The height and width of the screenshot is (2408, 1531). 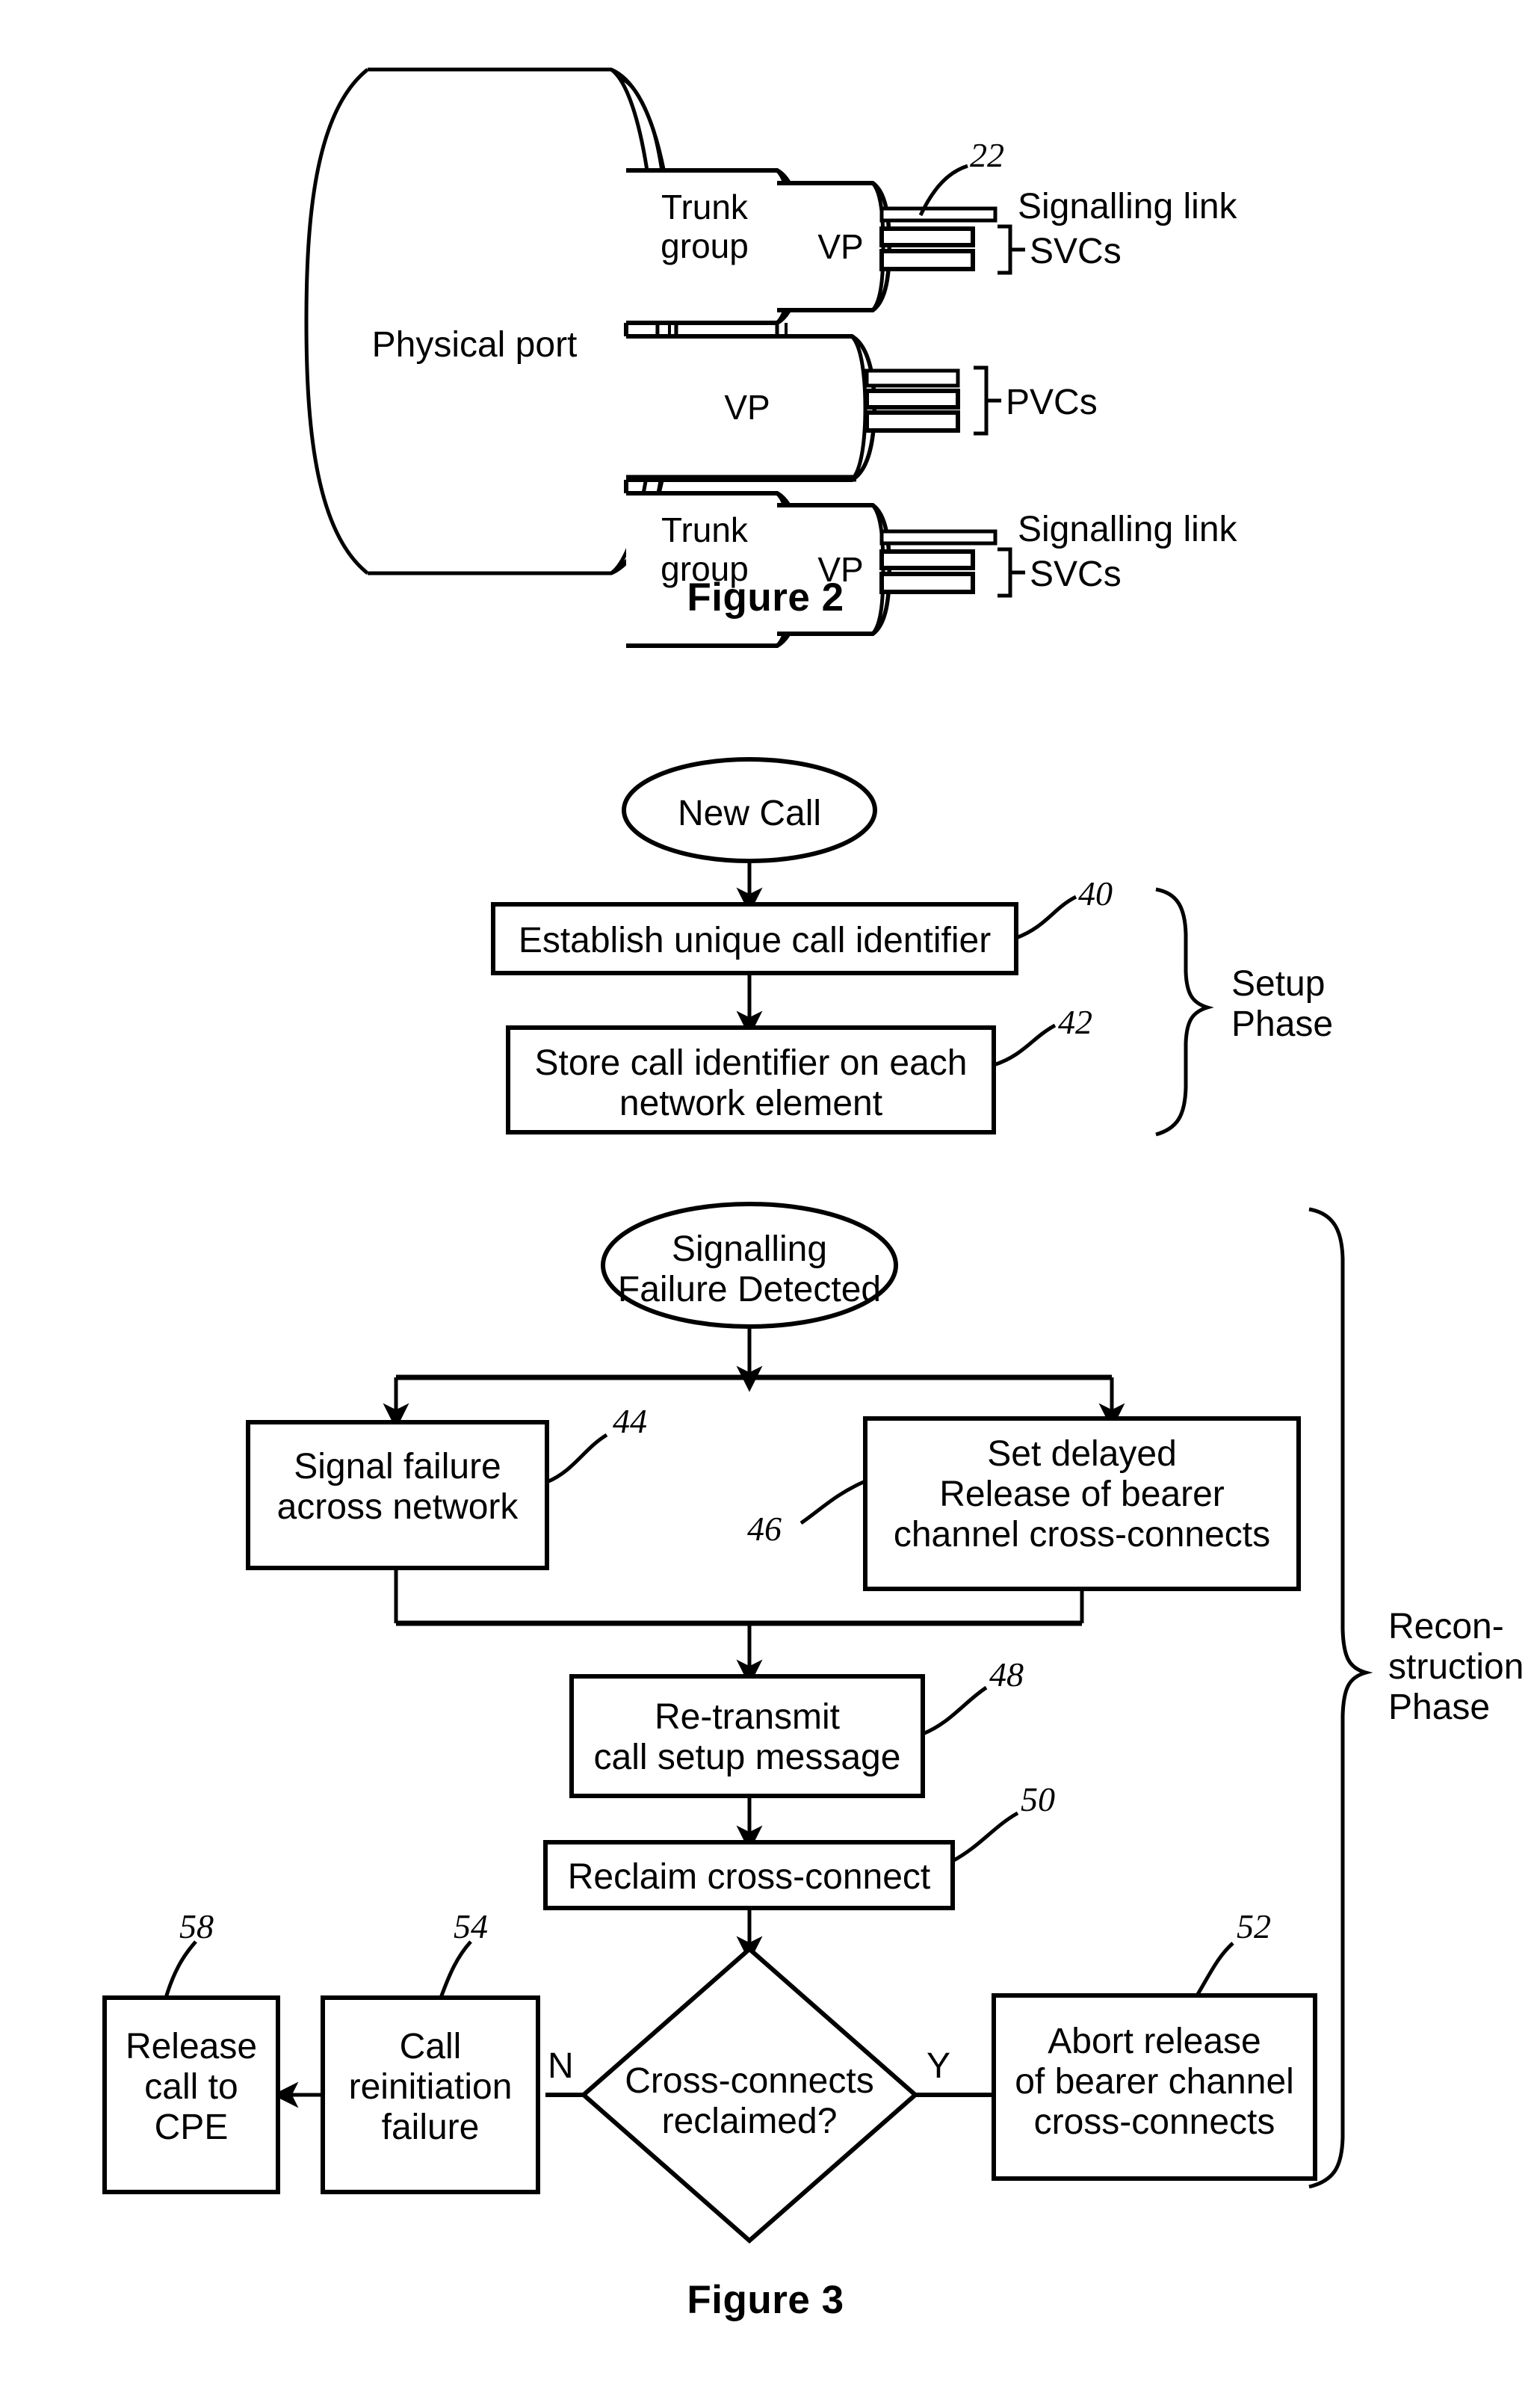 I want to click on ref-52: 52, so click(x=1254, y=1926).